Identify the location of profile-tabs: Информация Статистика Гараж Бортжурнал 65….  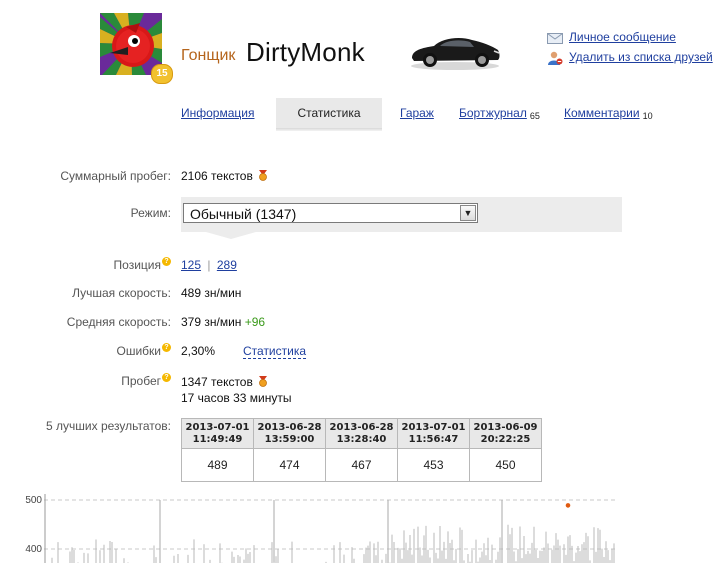
(421, 114).